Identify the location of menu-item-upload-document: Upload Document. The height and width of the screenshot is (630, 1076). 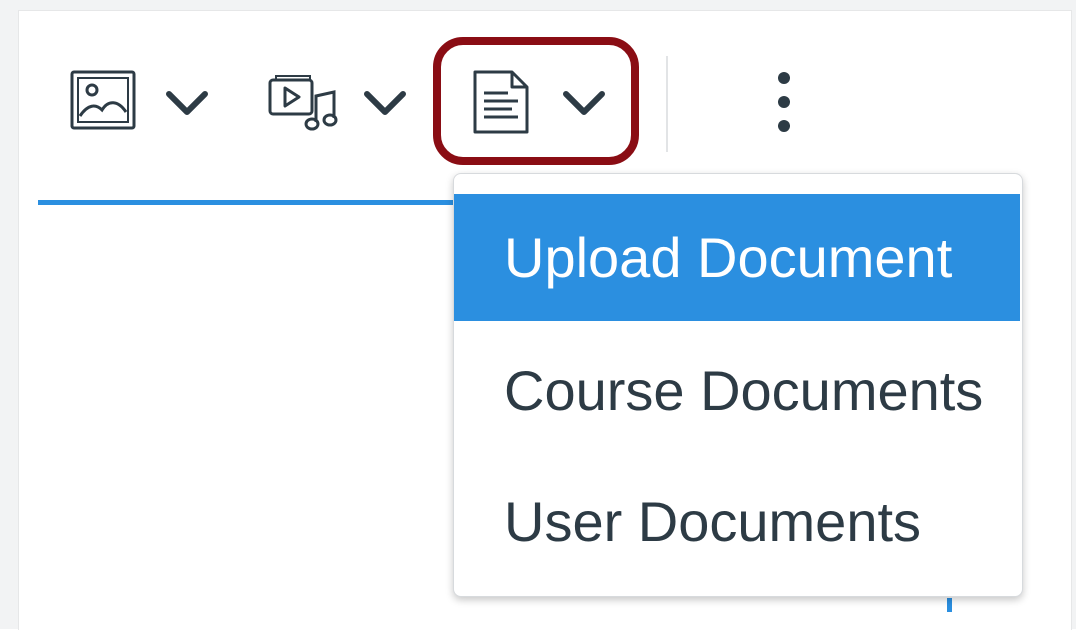
(737, 257).